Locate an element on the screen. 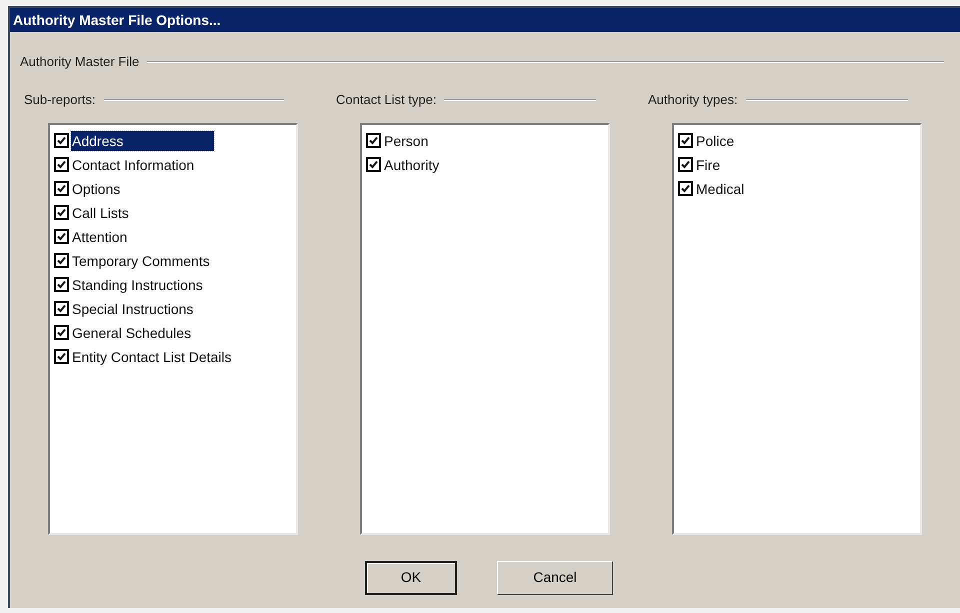 The width and height of the screenshot is (960, 613). list-item: Special Instructions is located at coordinates (132, 308).